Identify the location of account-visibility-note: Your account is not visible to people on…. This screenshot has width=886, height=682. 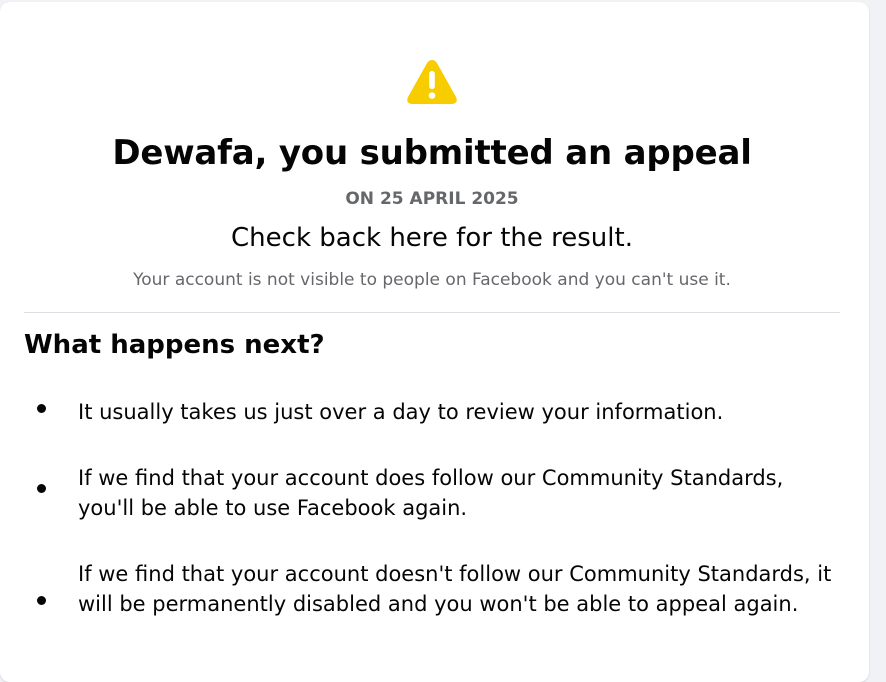
(432, 280).